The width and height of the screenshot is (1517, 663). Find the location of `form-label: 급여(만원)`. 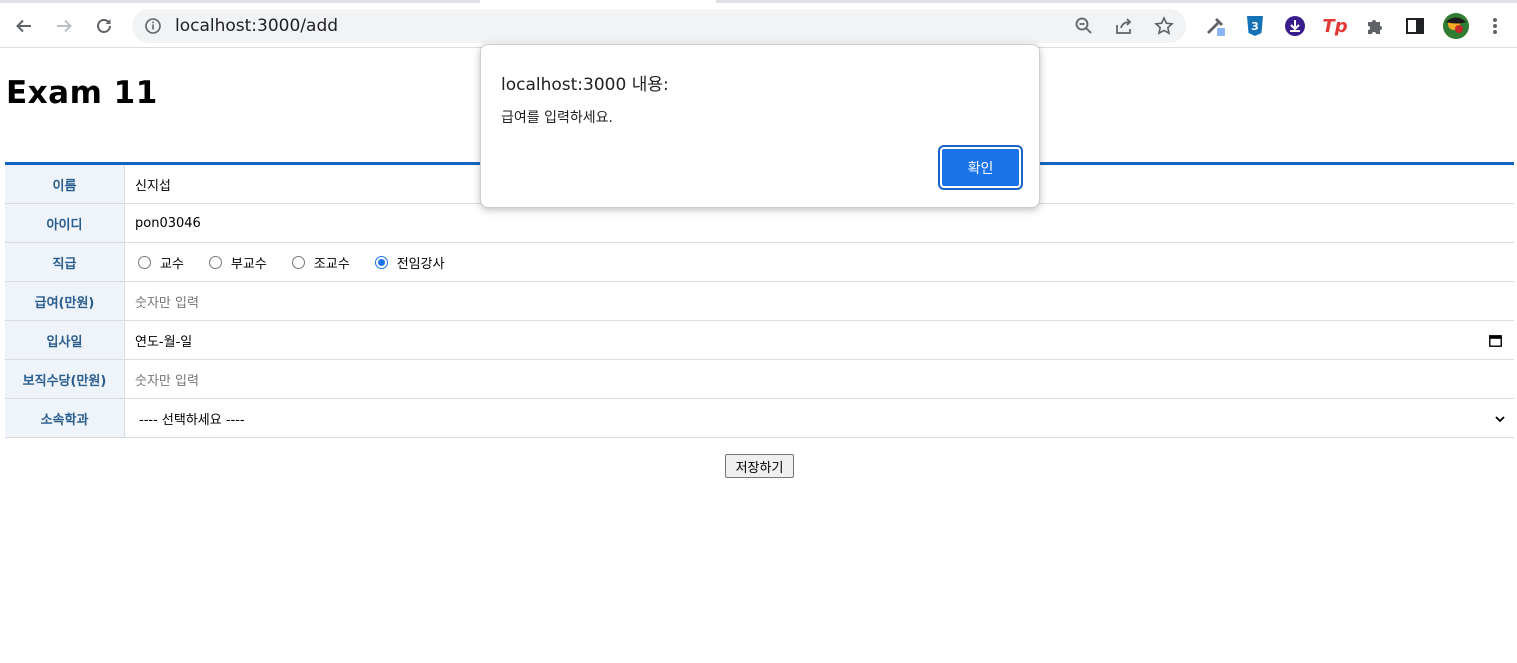

form-label: 급여(만원) is located at coordinates (65, 301).